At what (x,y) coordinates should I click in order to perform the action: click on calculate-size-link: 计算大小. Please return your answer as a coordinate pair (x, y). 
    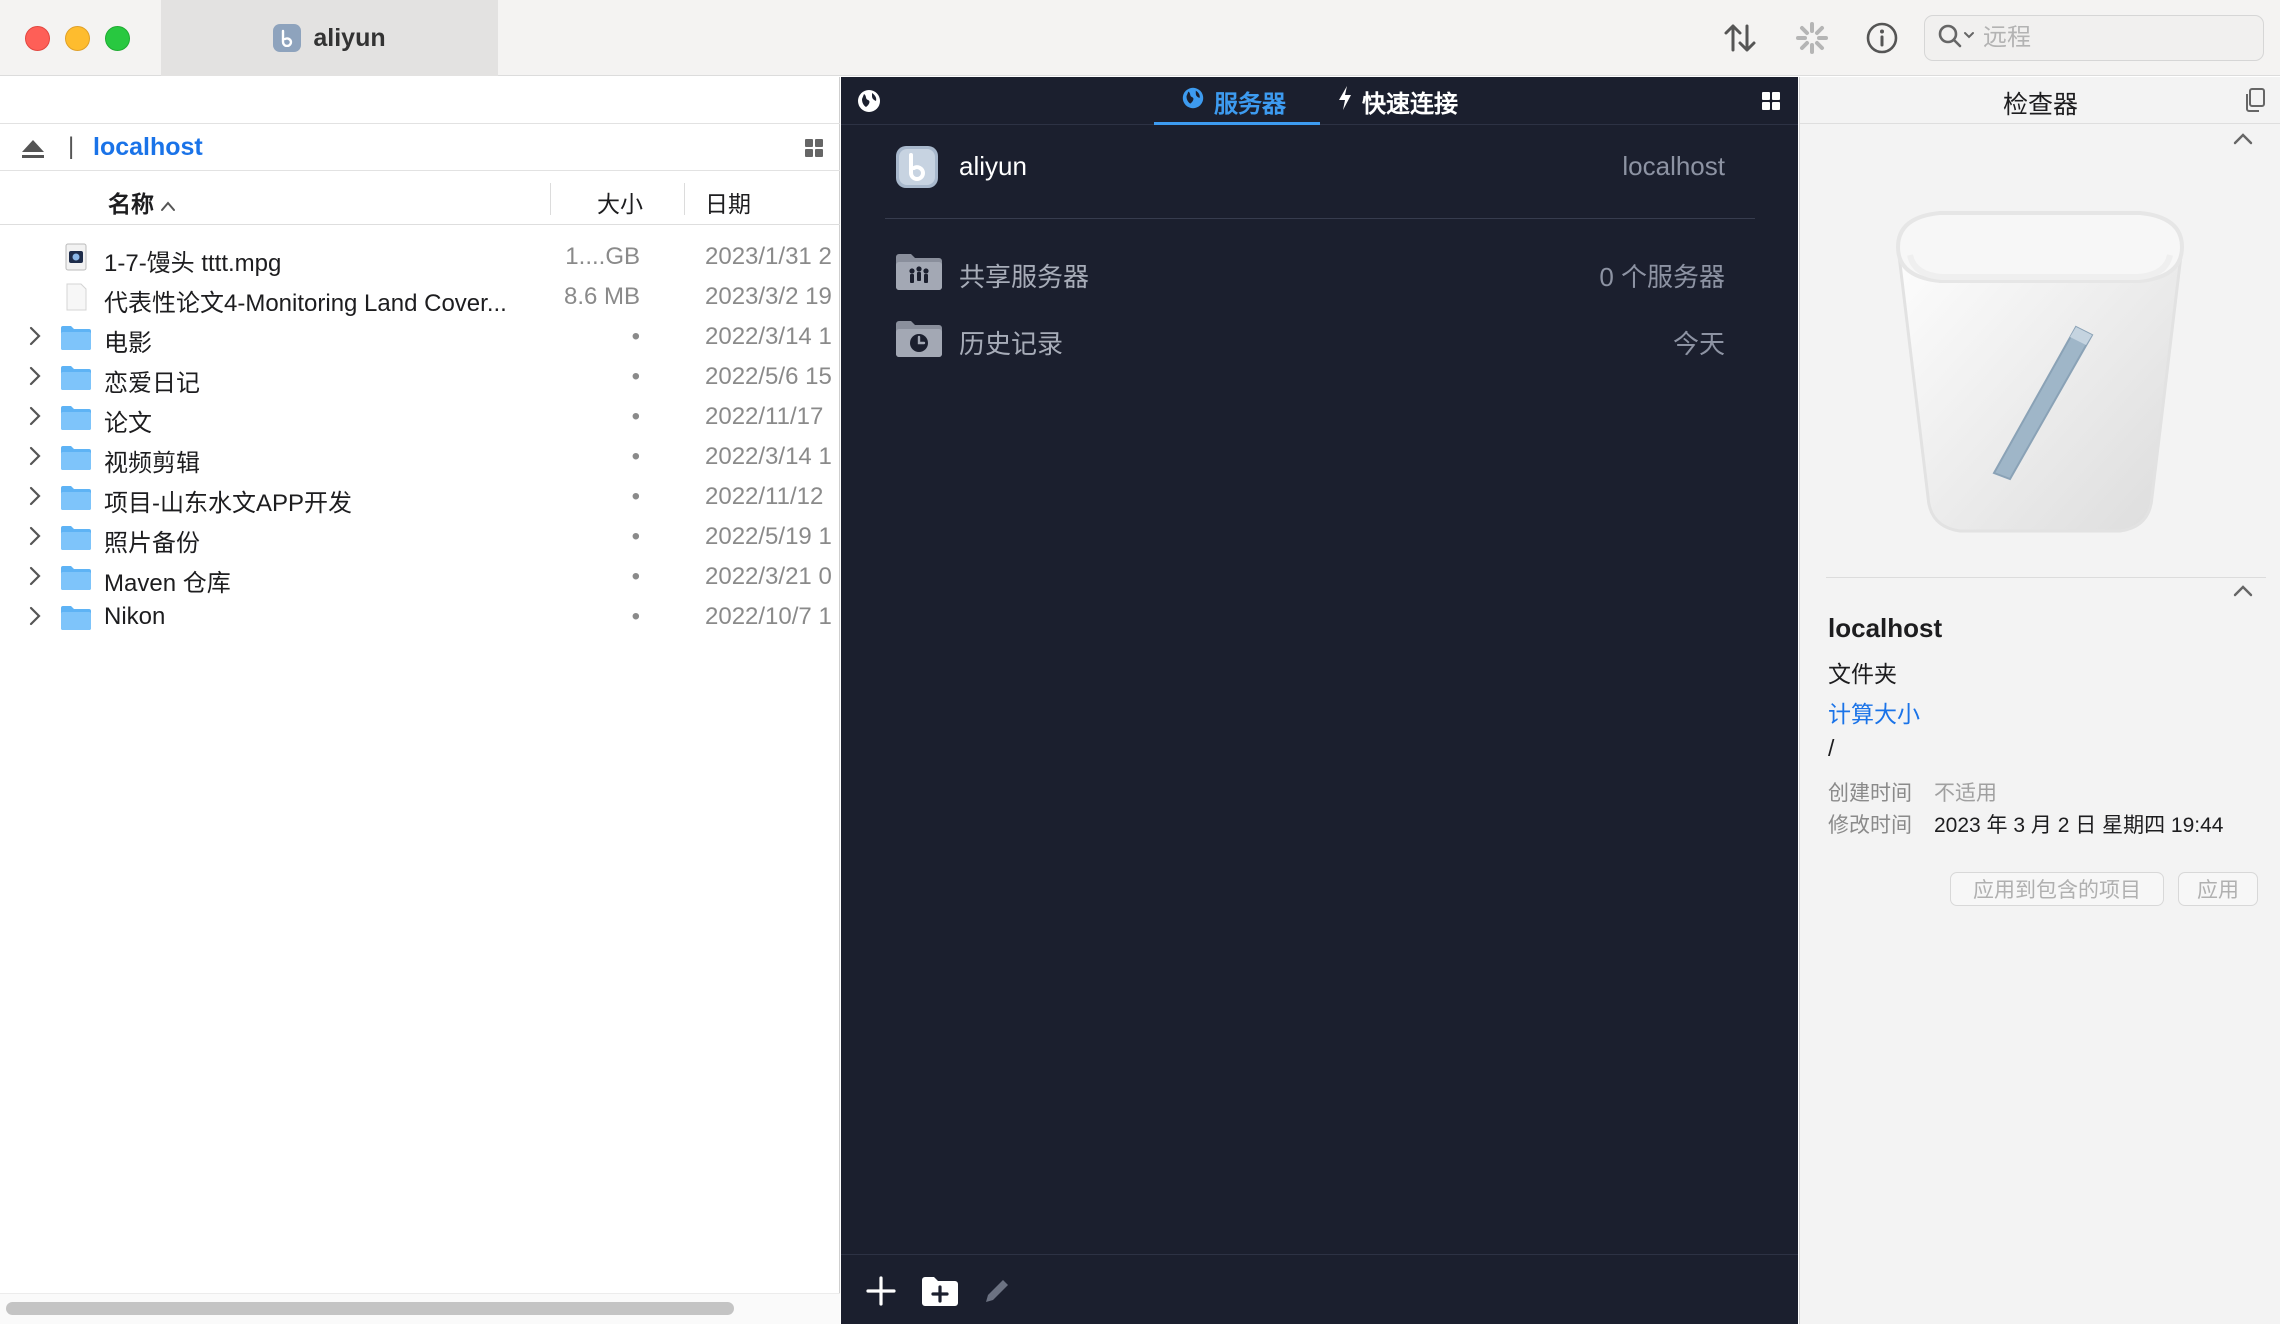
    Looking at the image, I should click on (1874, 712).